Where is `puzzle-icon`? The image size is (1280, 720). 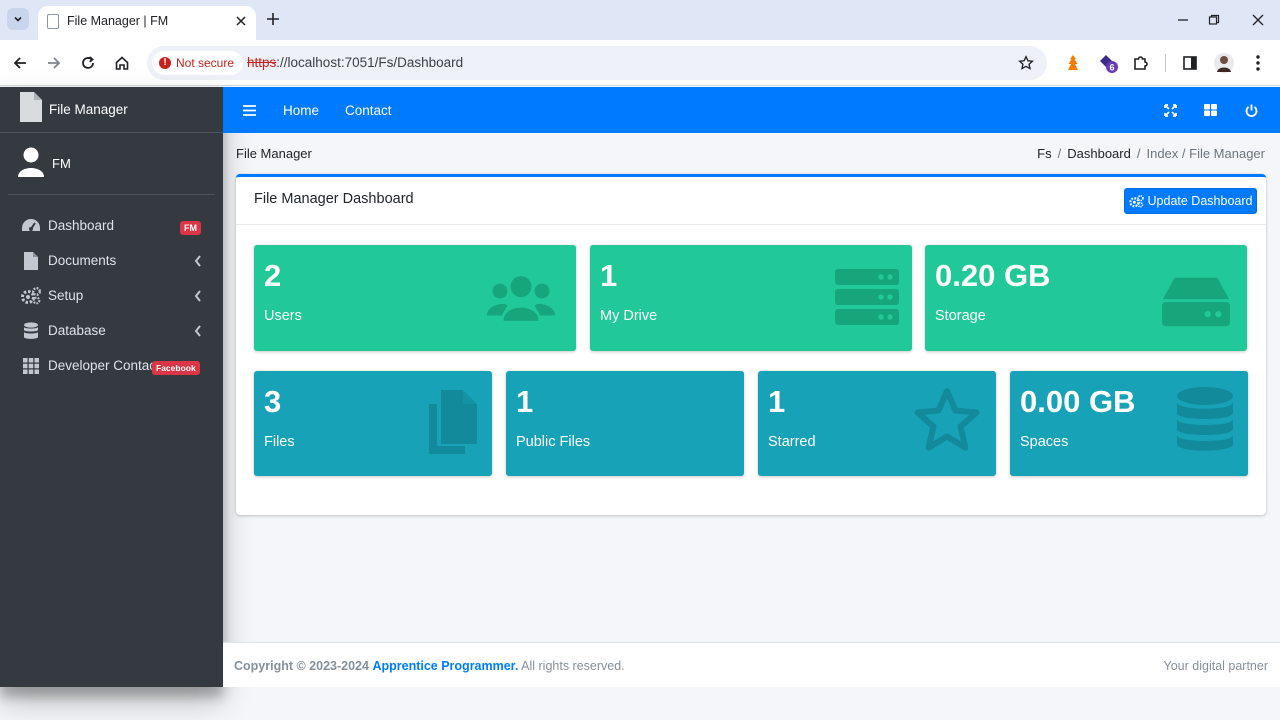 puzzle-icon is located at coordinates (1141, 63).